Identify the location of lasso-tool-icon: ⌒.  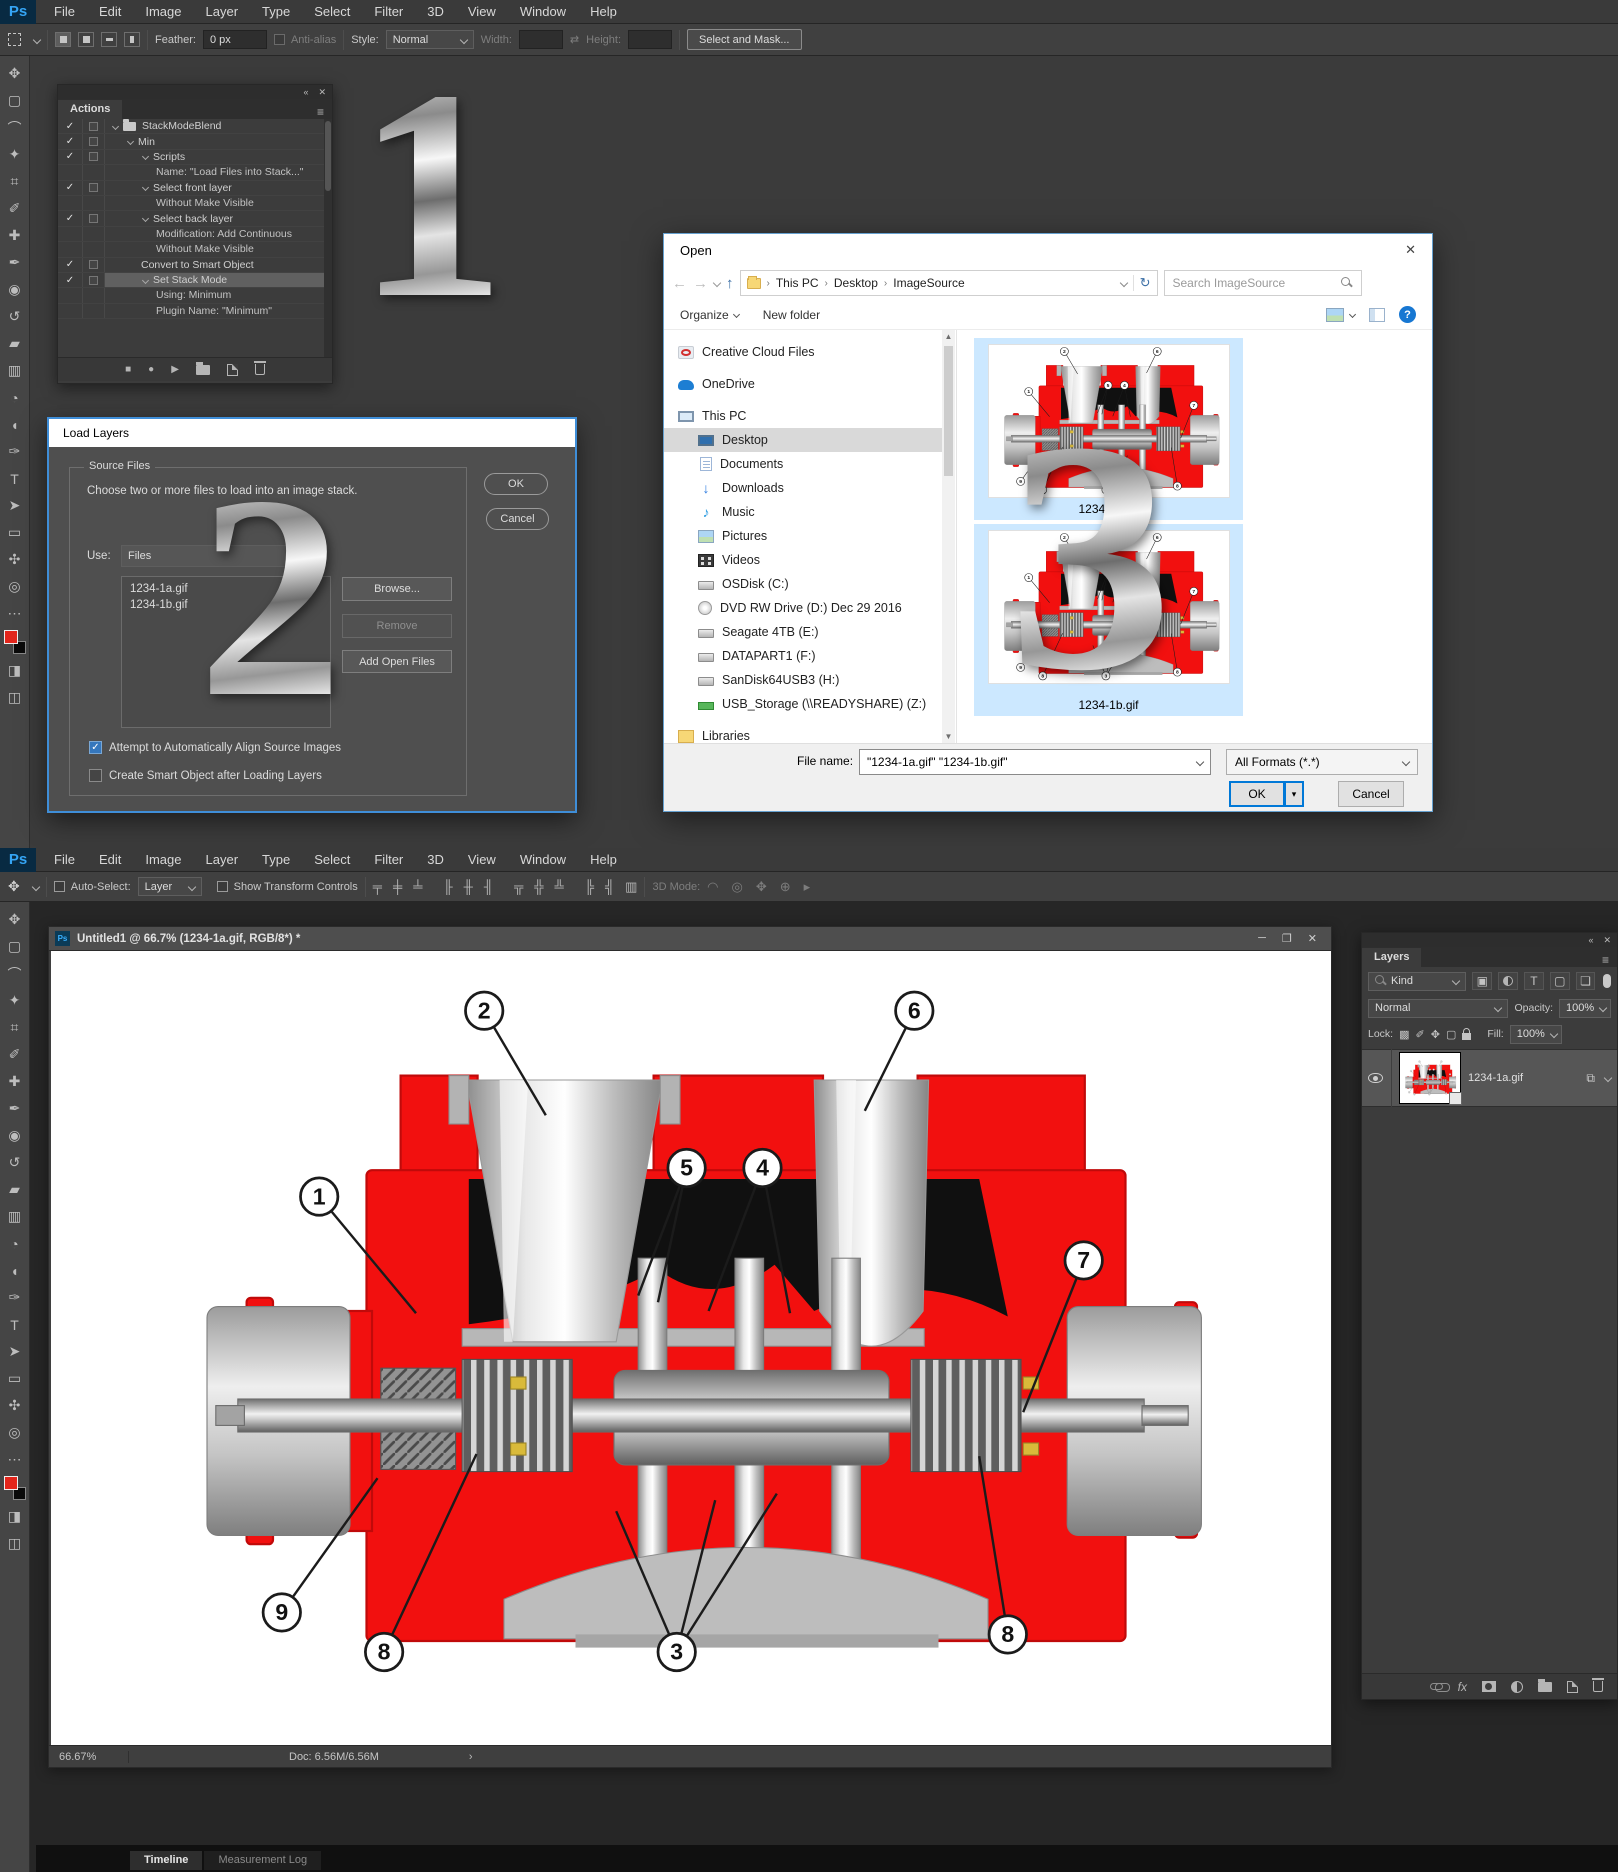
(15, 973).